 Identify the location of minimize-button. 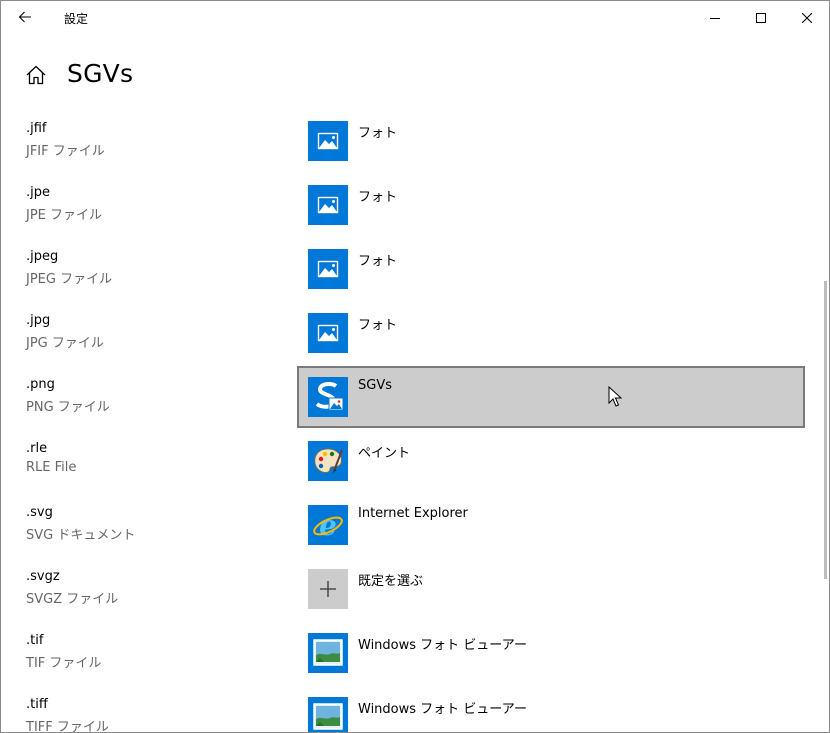
(715, 18).